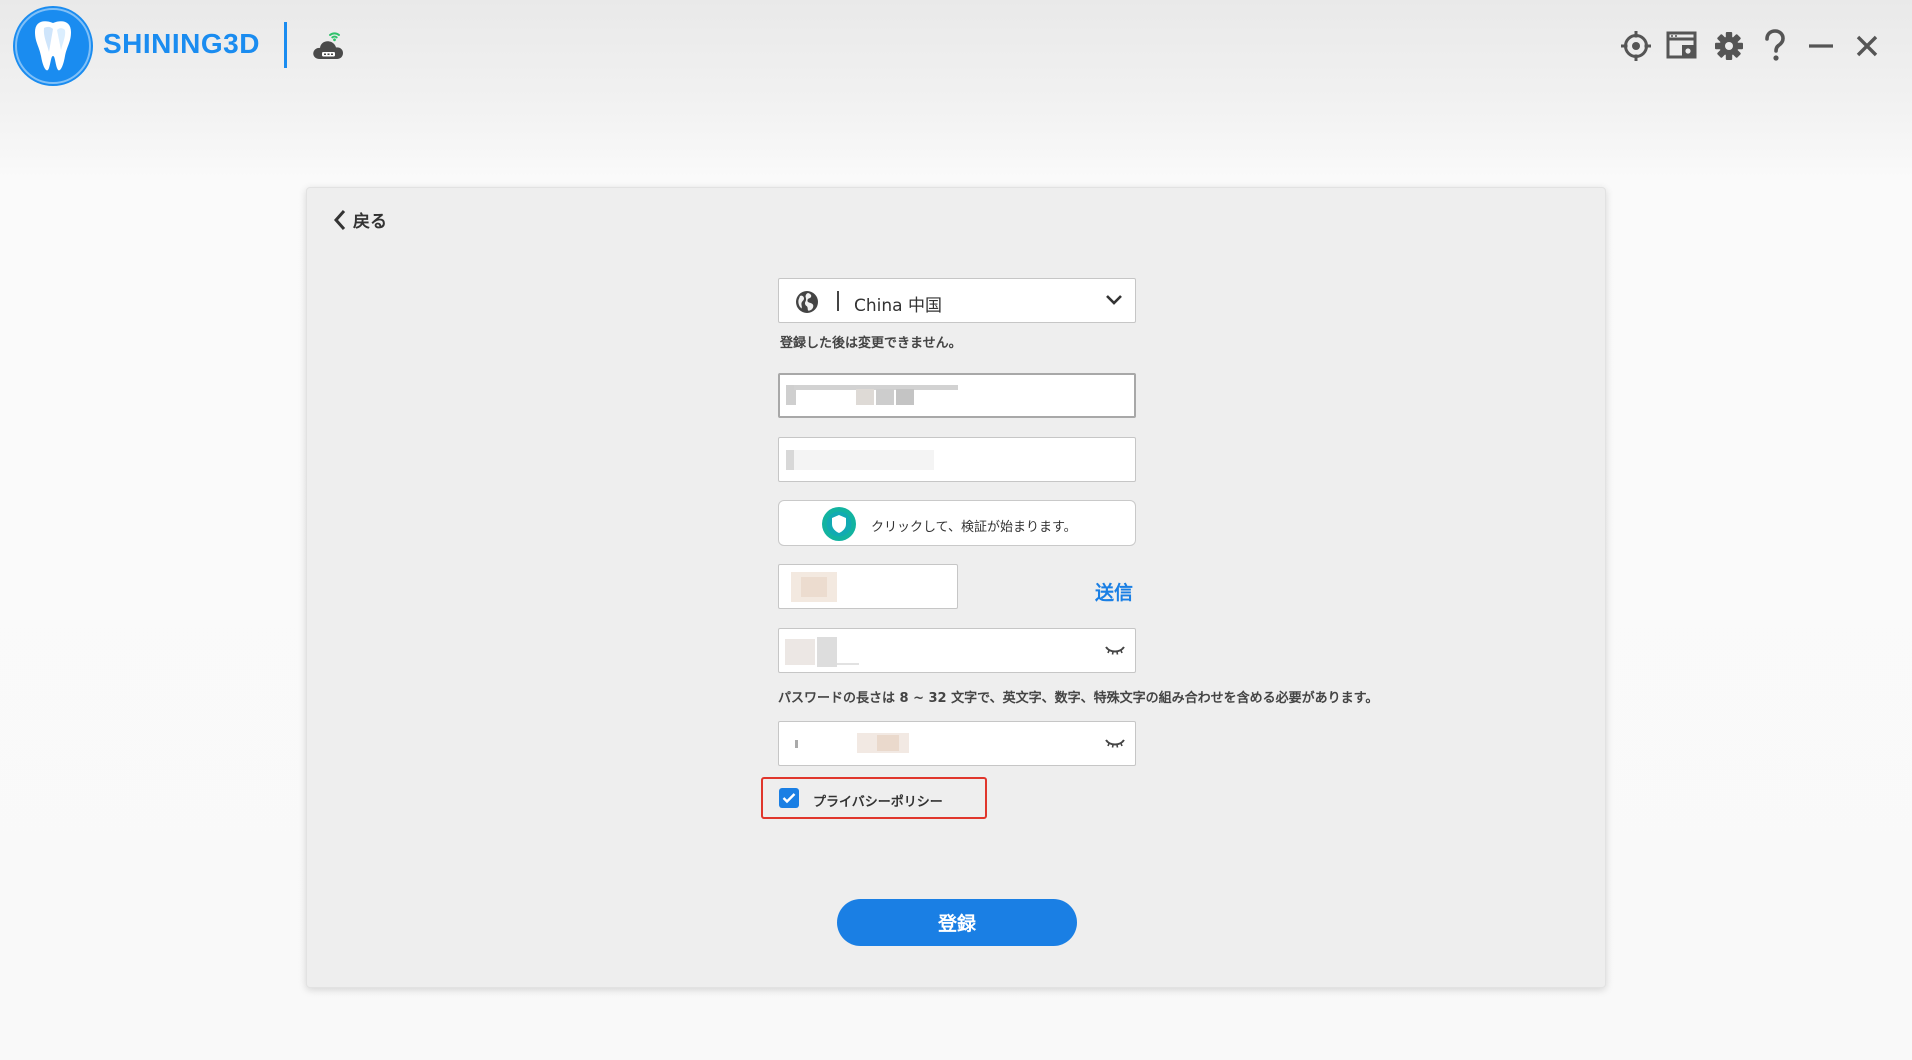  I want to click on confirm-password-field, so click(957, 743).